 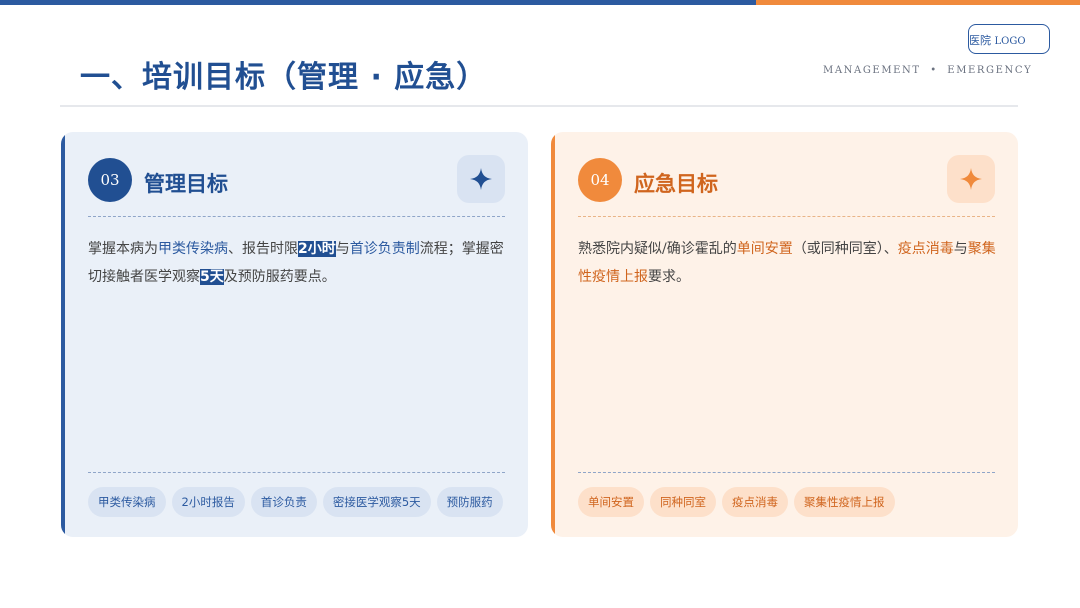 I want to click on text-segment: 掌握本病为, so click(x=123, y=249).